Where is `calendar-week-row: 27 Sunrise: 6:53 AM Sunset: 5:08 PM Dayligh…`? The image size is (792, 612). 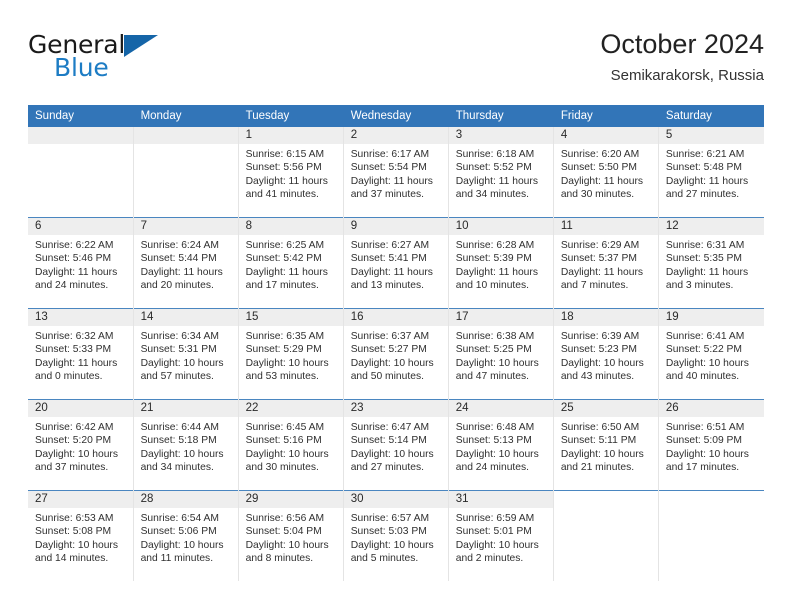 calendar-week-row: 27 Sunrise: 6:53 AM Sunset: 5:08 PM Dayligh… is located at coordinates (396, 535).